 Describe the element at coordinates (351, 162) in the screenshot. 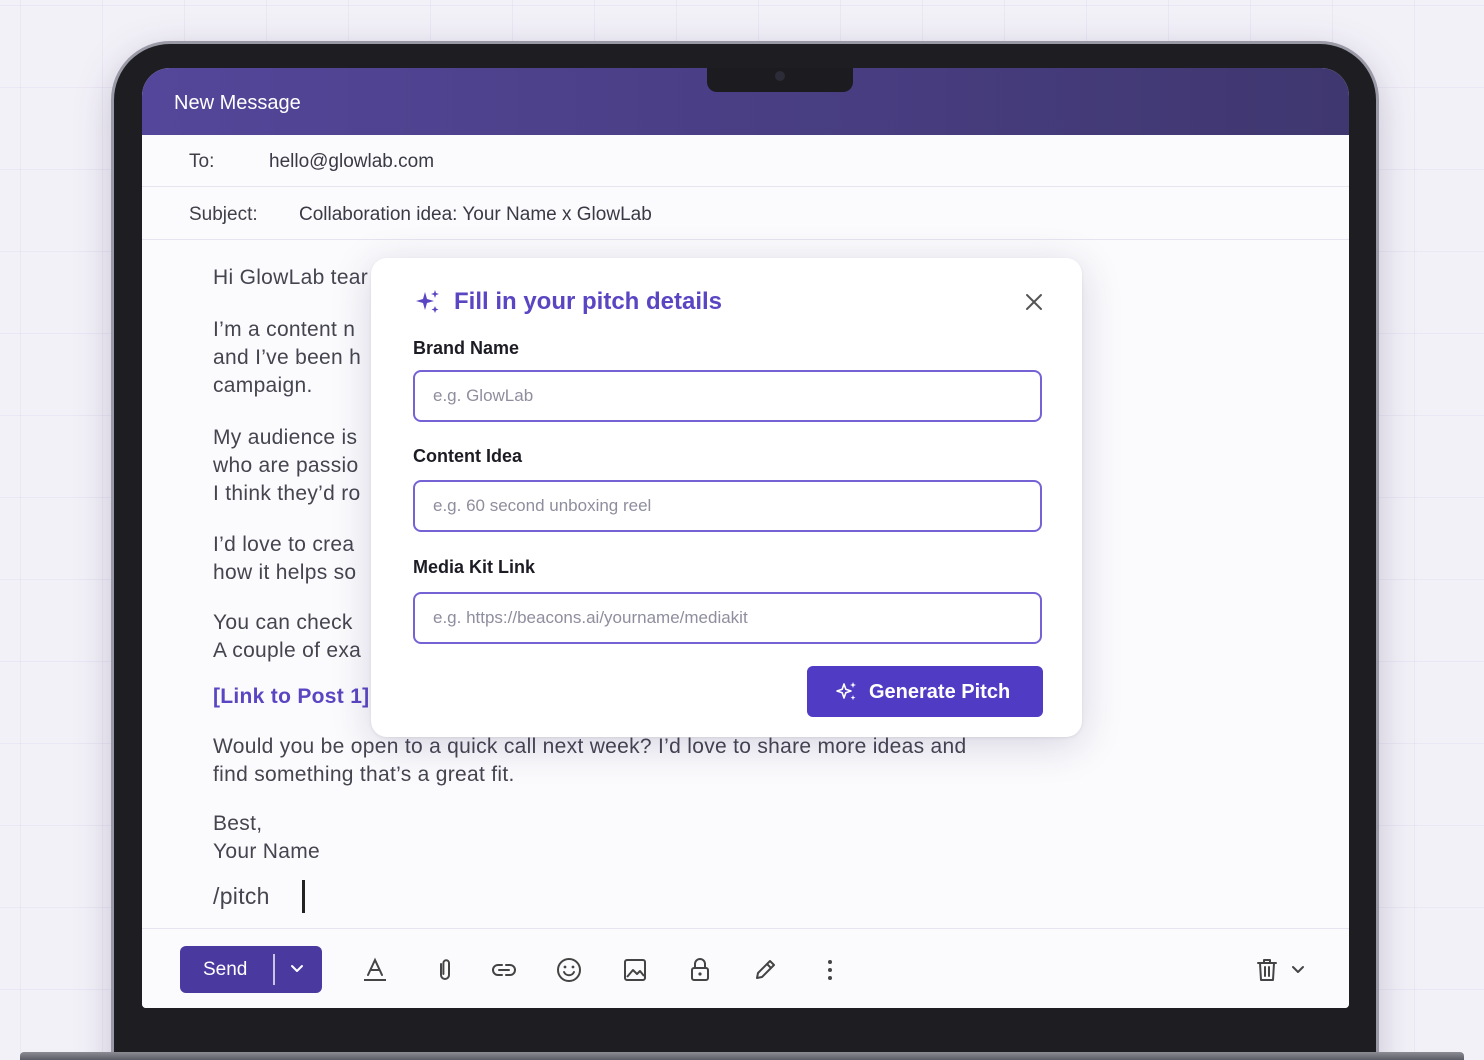

I see `to-field: hello@glowlab.com` at that location.